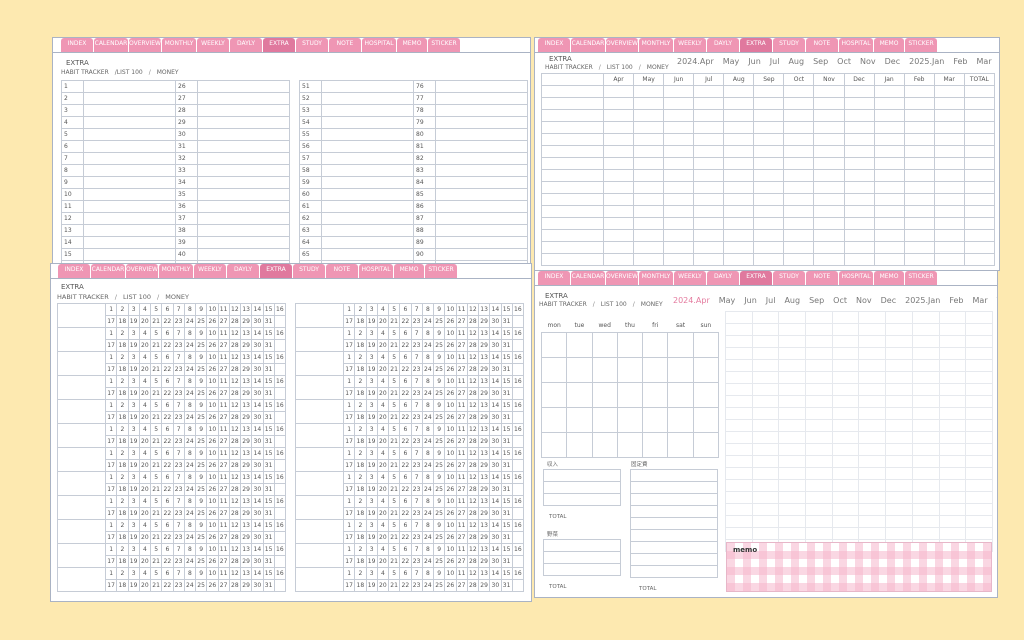 The image size is (1024, 640). What do you see at coordinates (83, 297) in the screenshot?
I see `subnav-habit-tracker: HABIT TRACKER` at bounding box center [83, 297].